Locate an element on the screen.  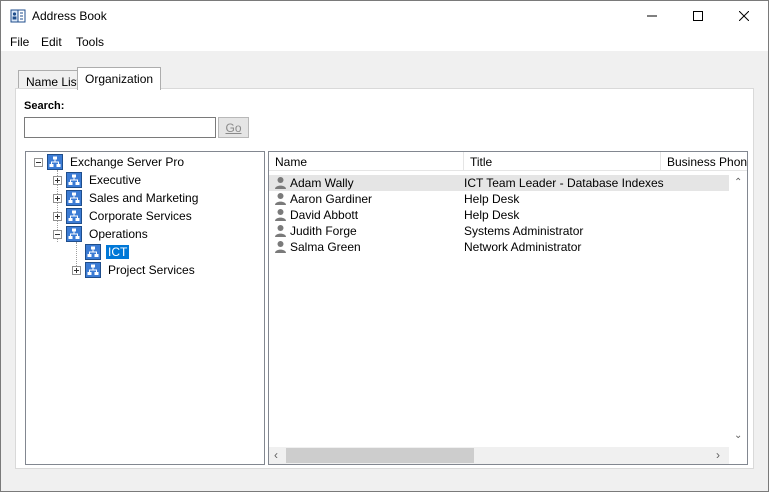
close-icon is located at coordinates (744, 16).